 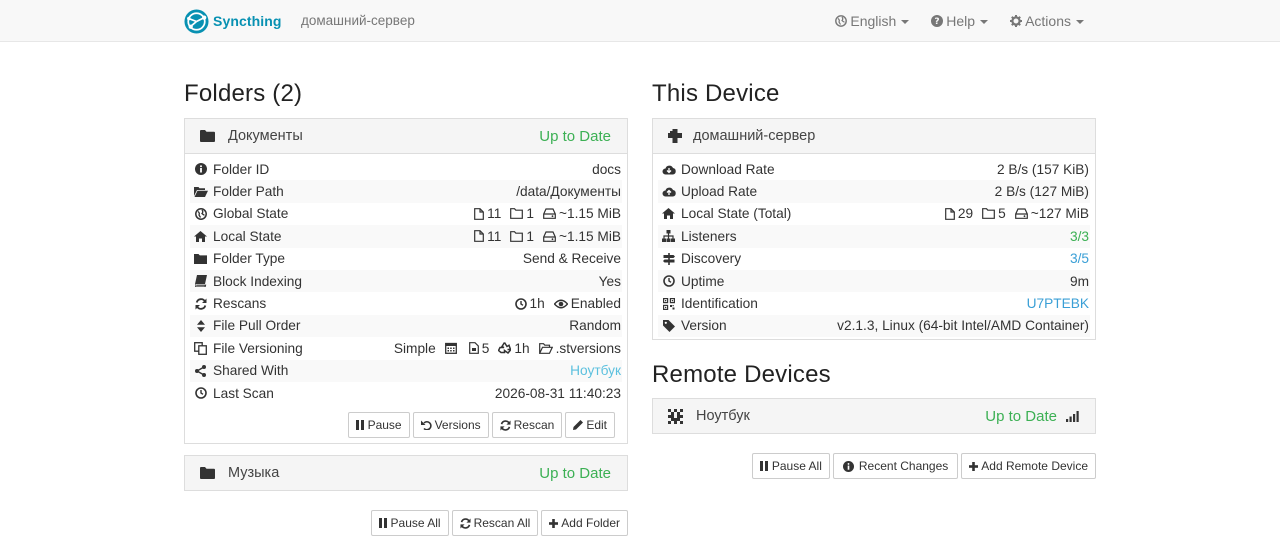 I want to click on add-folder-button: Add Folder, so click(x=584, y=523).